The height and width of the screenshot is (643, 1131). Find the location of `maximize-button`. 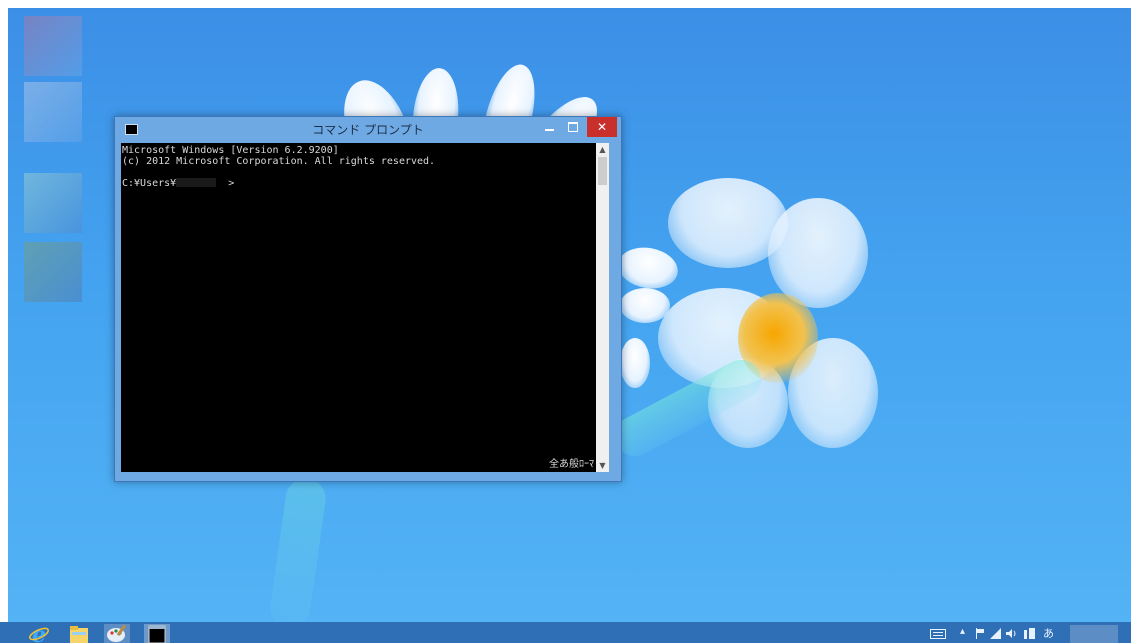

maximize-button is located at coordinates (573, 127).